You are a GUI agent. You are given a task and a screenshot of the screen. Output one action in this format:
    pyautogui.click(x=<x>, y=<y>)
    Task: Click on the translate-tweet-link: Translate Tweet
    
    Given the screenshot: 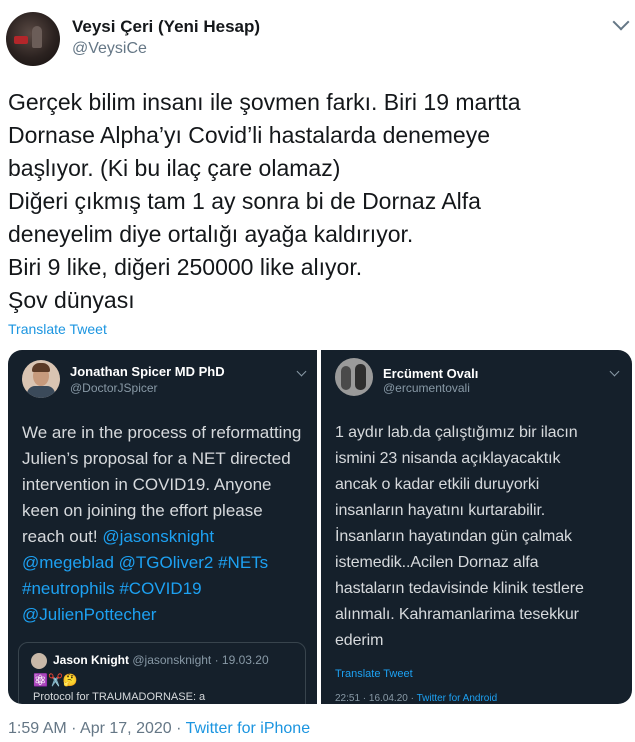 What is the action you would take?
    pyautogui.click(x=57, y=329)
    